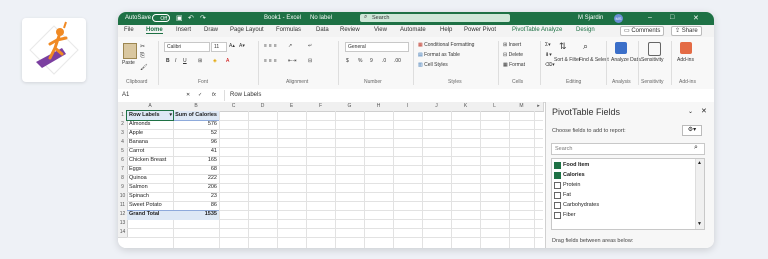 Image resolution: width=768 pixels, height=259 pixels. Describe the element at coordinates (350, 30) in the screenshot. I see `tab-review: Review` at that location.